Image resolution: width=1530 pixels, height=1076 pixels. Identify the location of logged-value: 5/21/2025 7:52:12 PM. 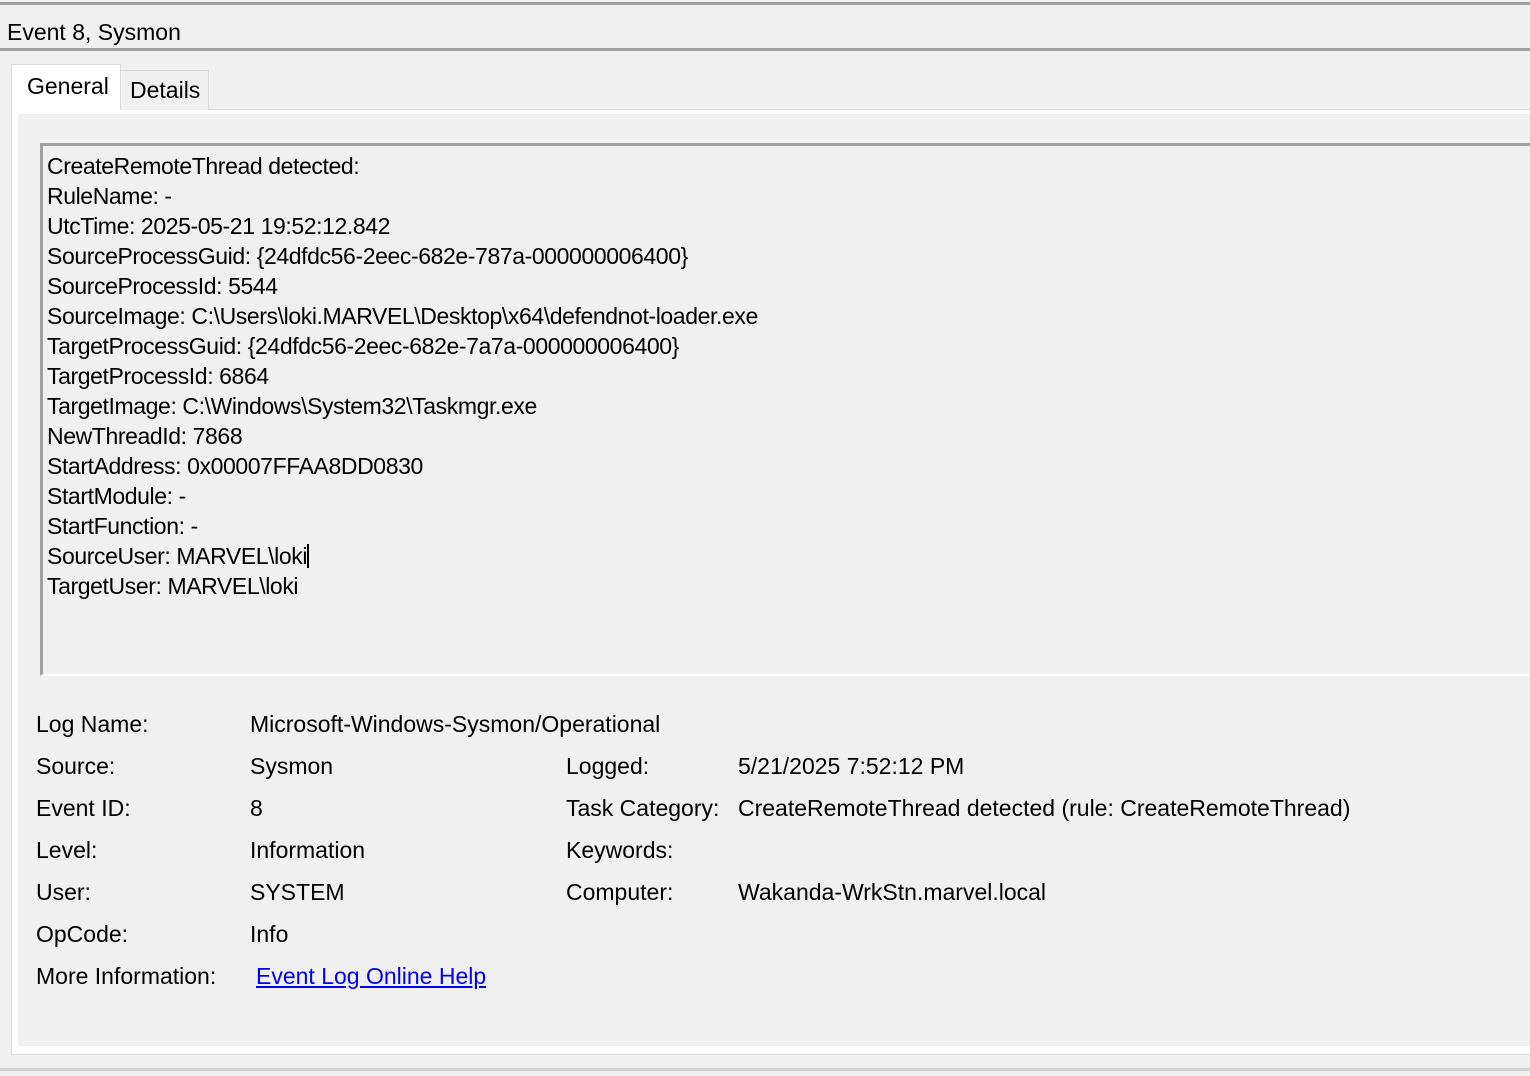
(851, 766).